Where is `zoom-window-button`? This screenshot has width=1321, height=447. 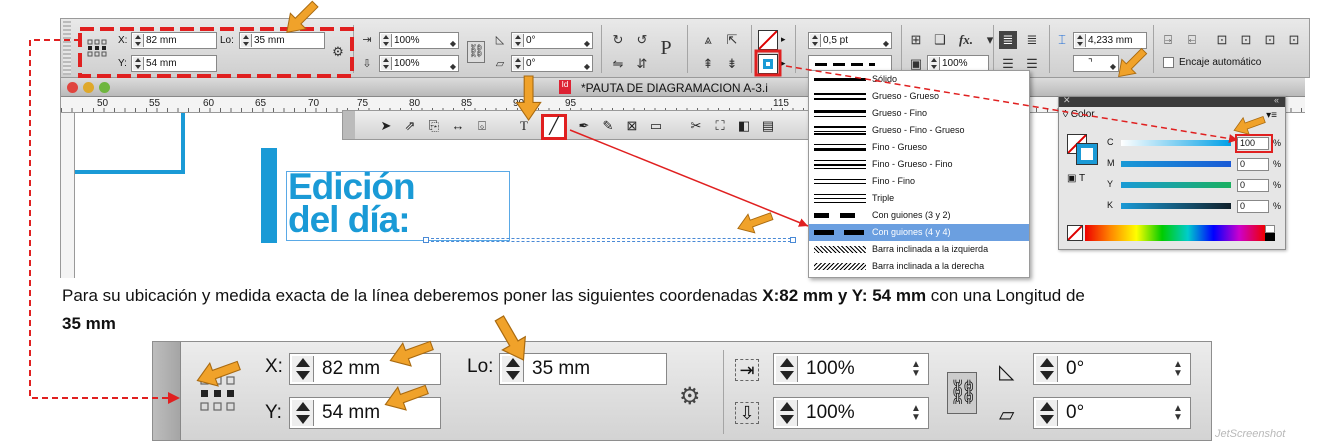 zoom-window-button is located at coordinates (104, 87).